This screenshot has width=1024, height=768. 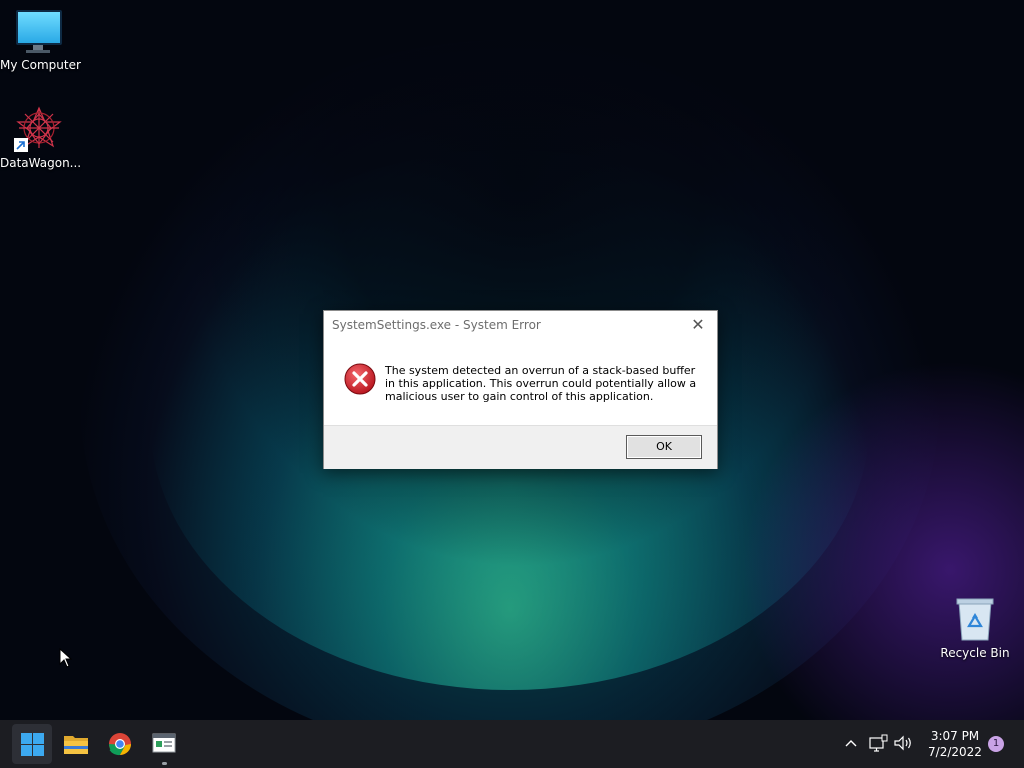 I want to click on start-button, so click(x=32, y=744).